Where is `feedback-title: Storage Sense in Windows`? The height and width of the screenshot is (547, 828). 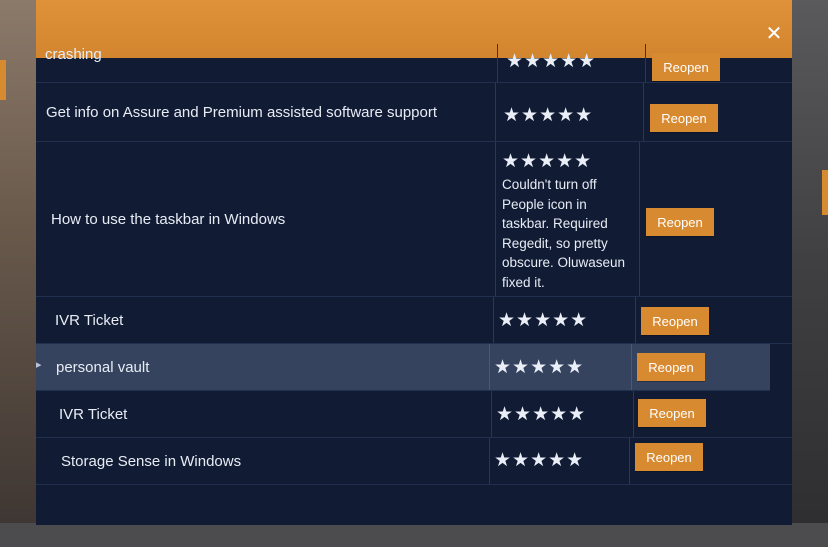
feedback-title: Storage Sense in Windows is located at coordinates (263, 461).